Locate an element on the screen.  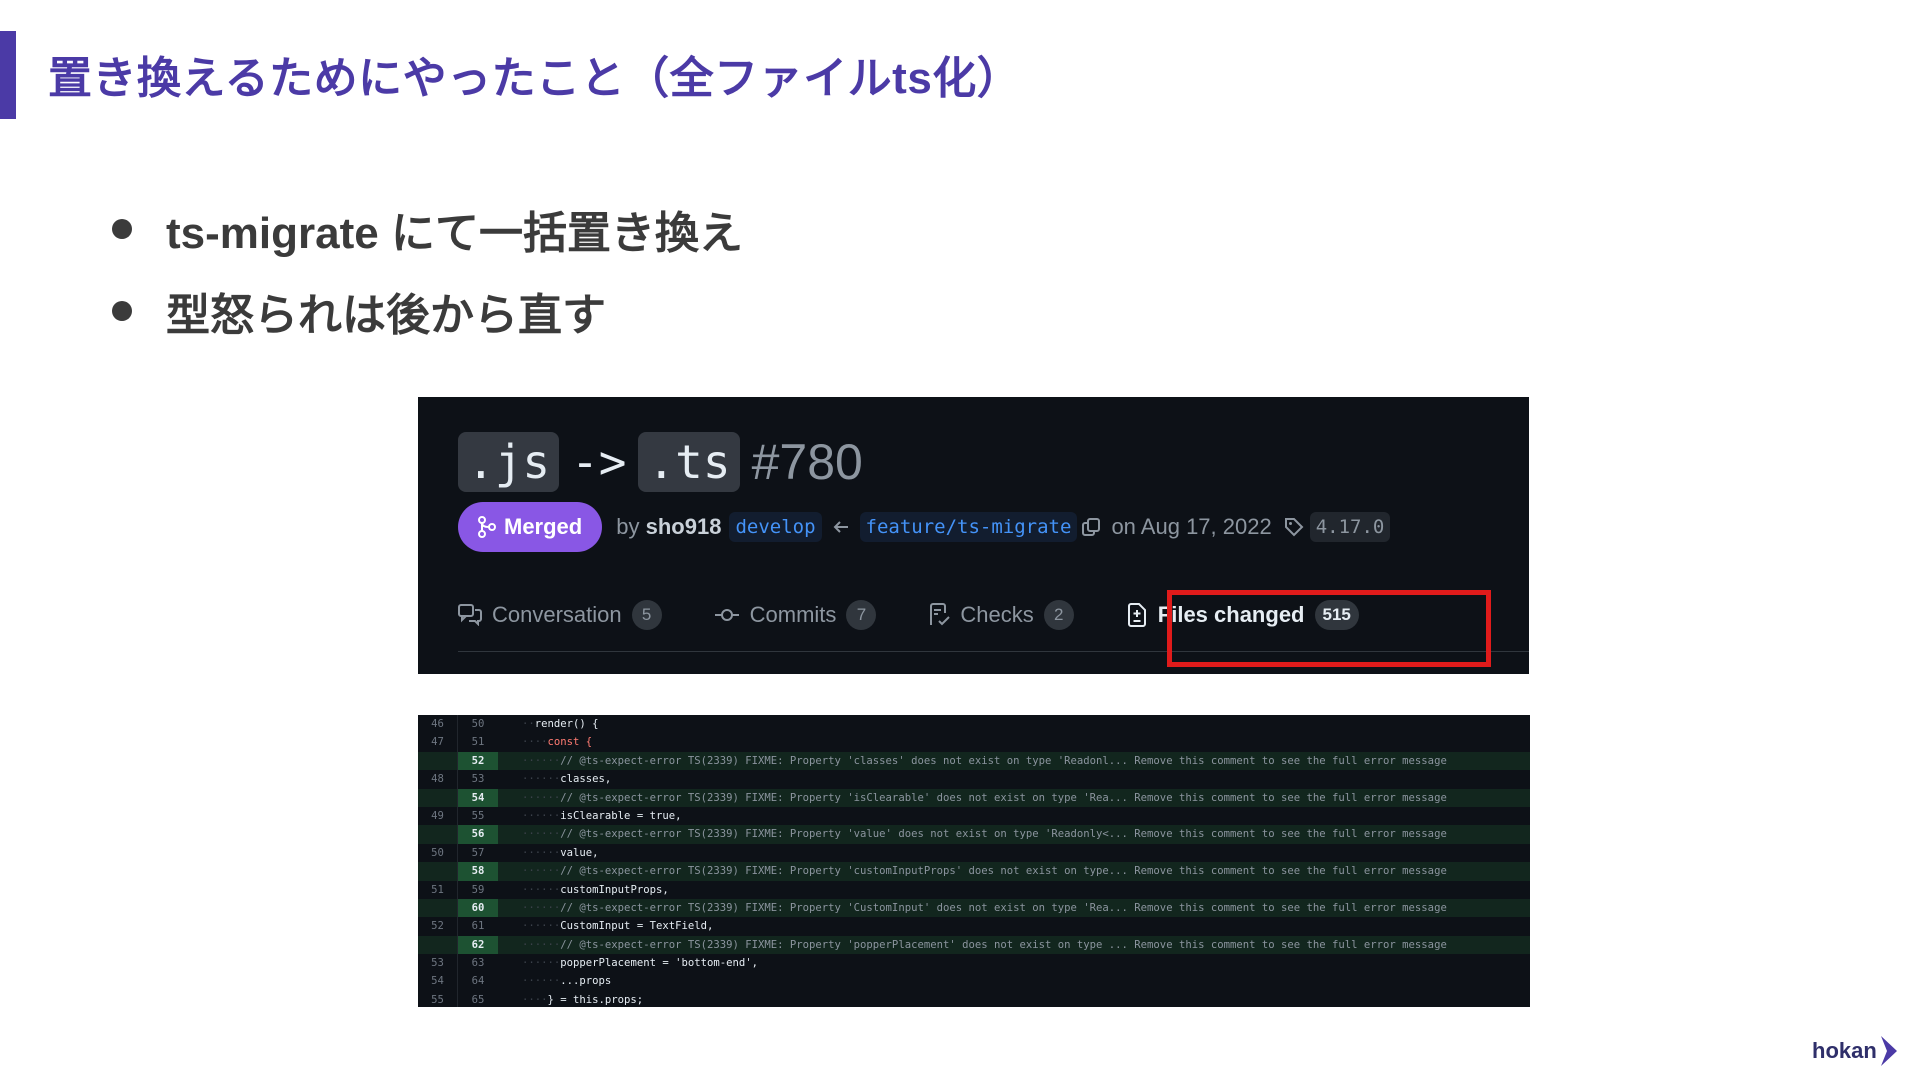
bullet-list: ts-migrate にて一括置き換え 型怒られは後から直す is located at coordinates (425, 270).